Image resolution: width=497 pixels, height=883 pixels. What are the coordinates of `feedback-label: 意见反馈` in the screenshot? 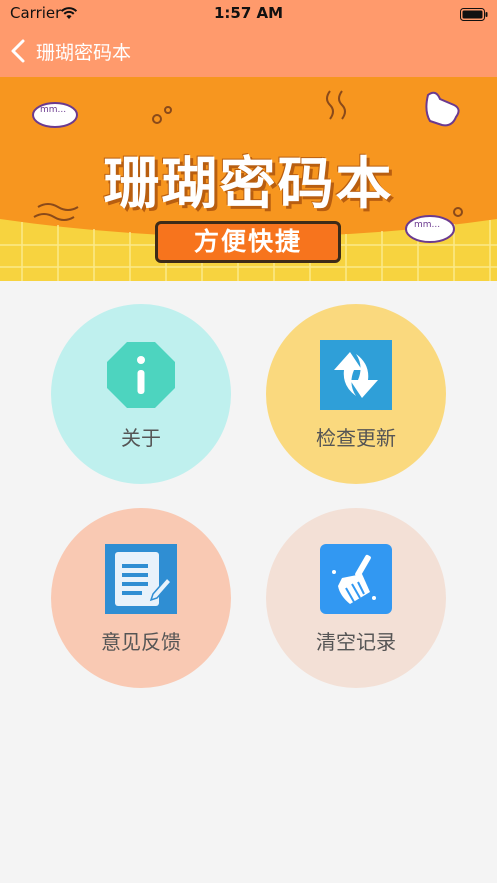 It's located at (141, 642).